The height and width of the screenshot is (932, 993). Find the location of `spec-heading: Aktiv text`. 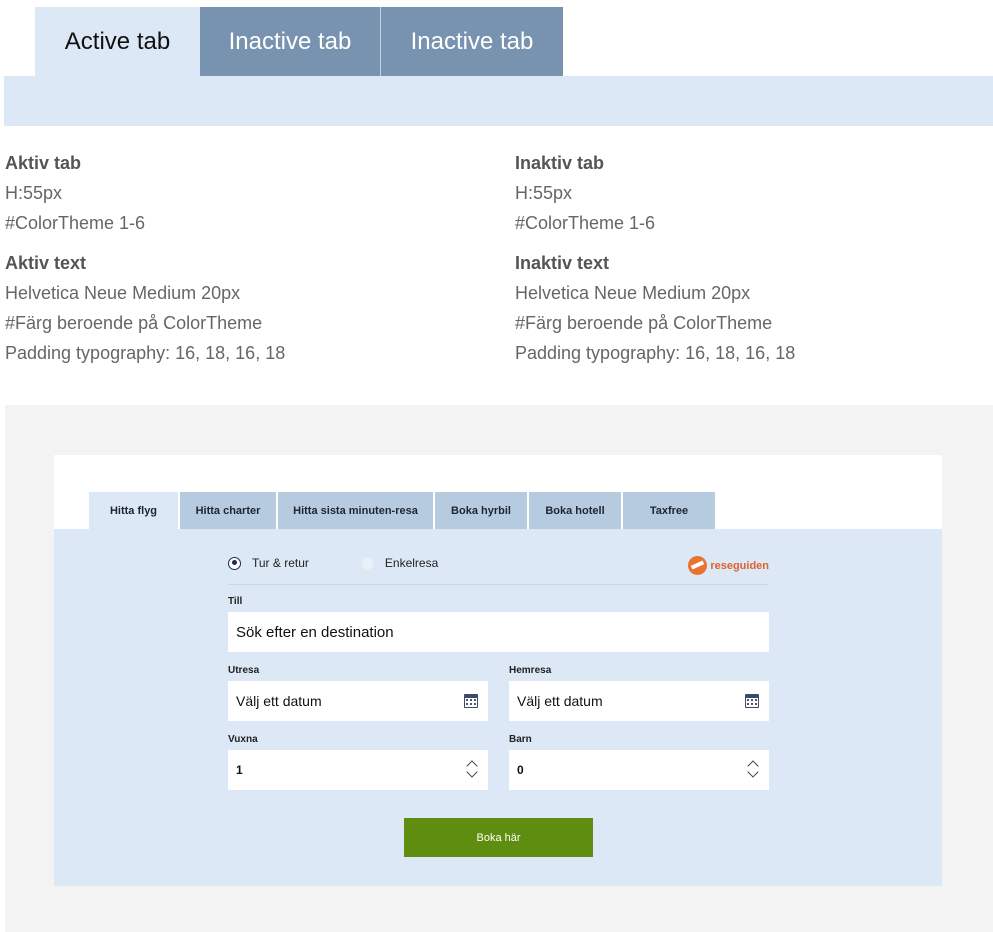

spec-heading: Aktiv text is located at coordinates (46, 263).